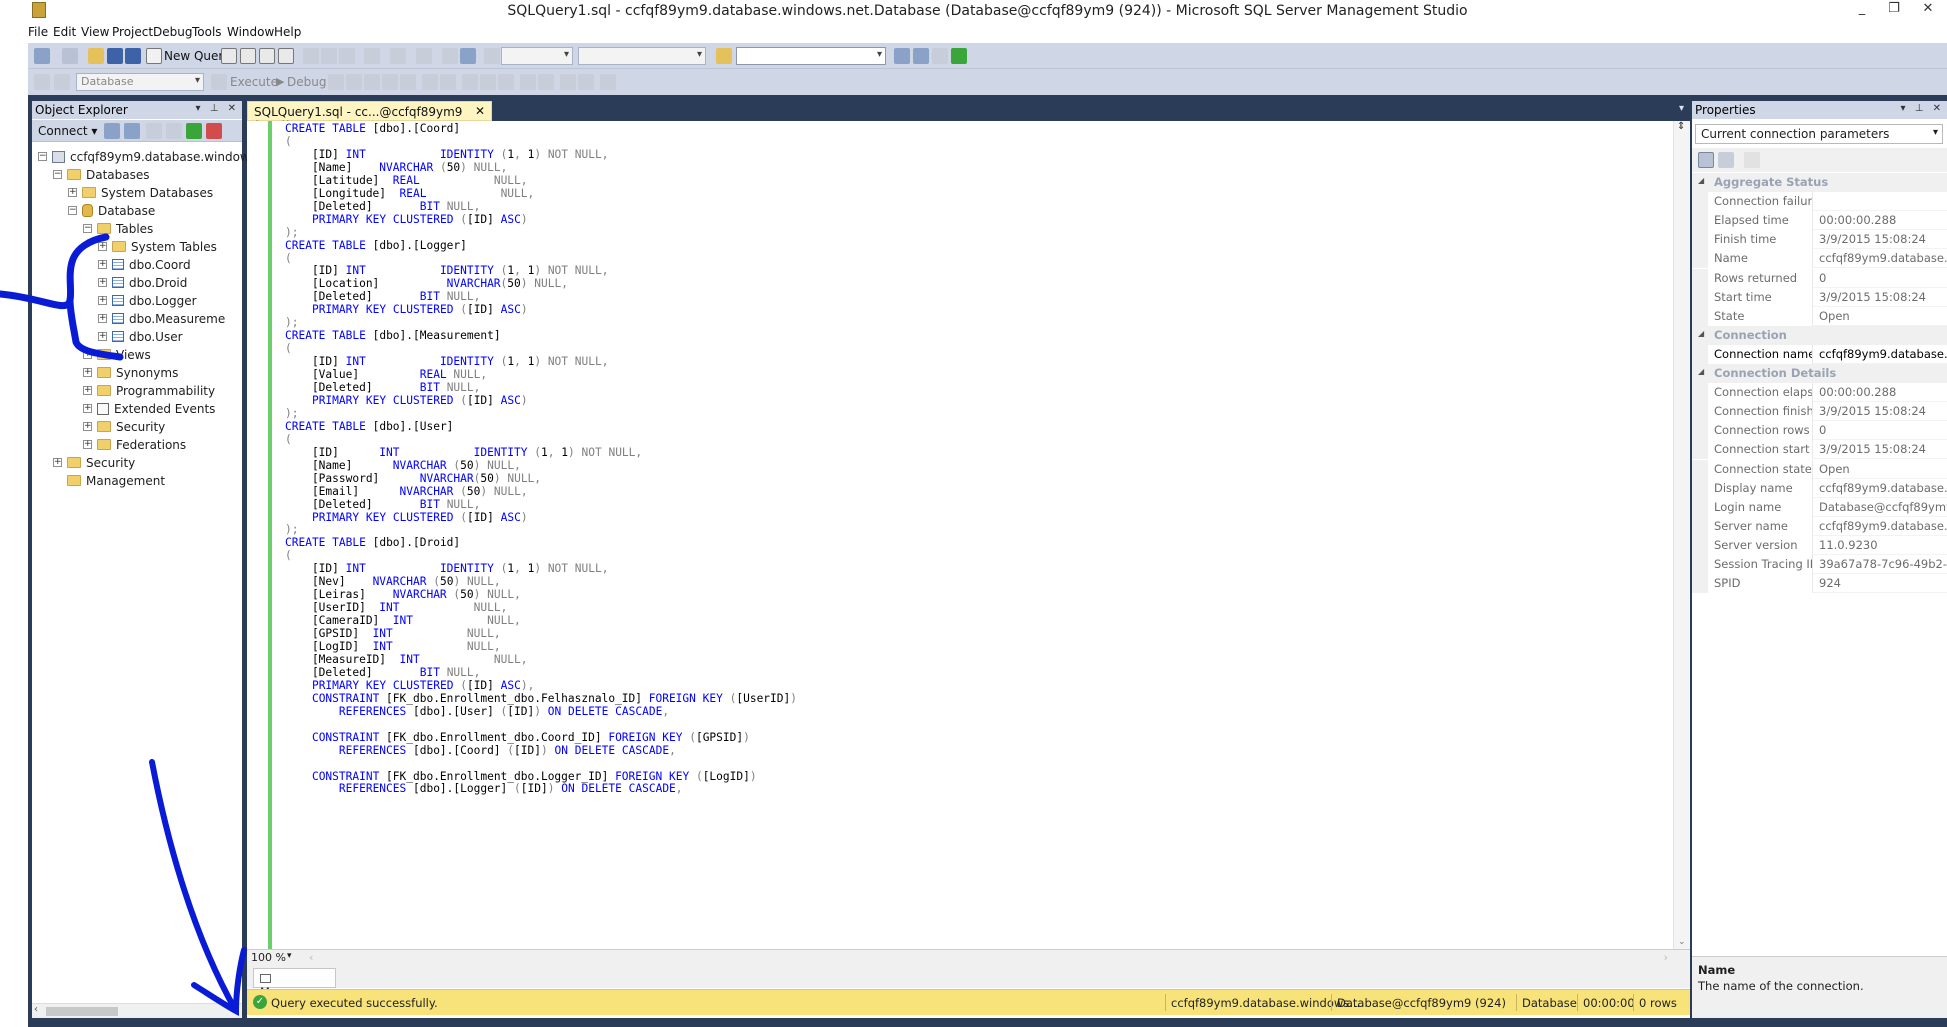 Image resolution: width=1947 pixels, height=1027 pixels. What do you see at coordinates (142, 282) in the screenshot?
I see `tree-node: + dbo.Droid` at bounding box center [142, 282].